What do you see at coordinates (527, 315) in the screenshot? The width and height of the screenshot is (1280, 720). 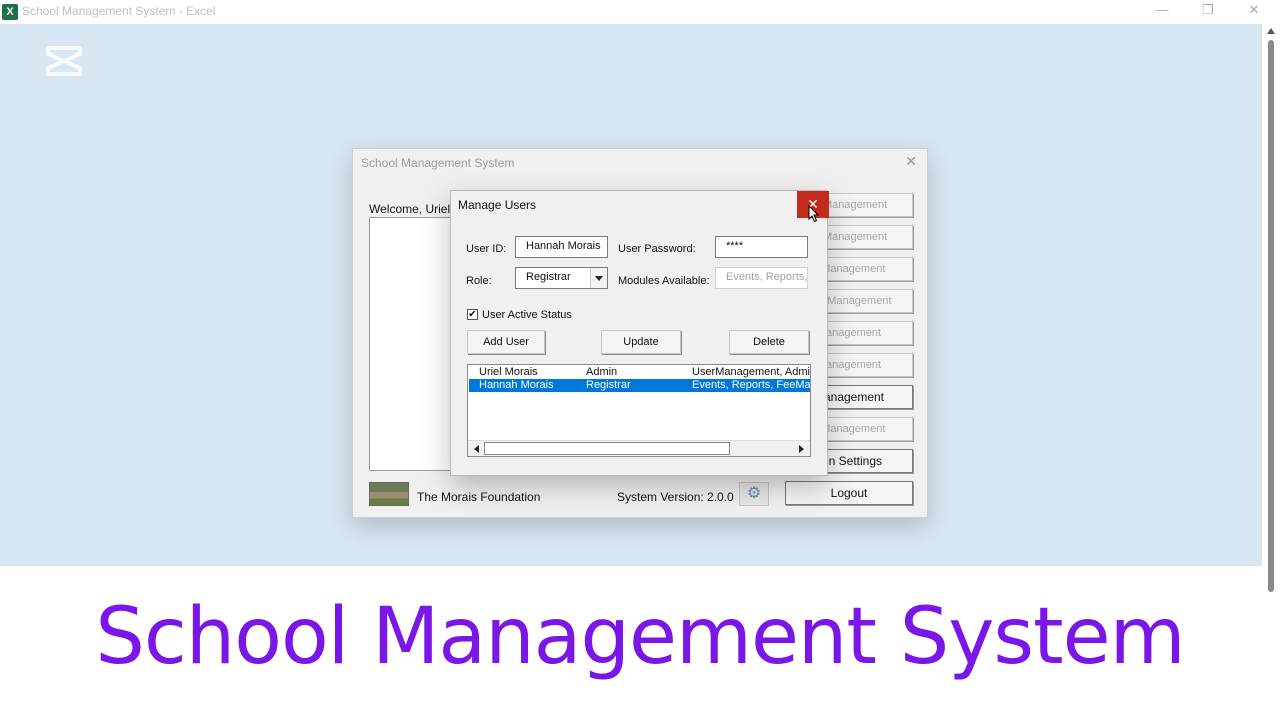 I see `active-status-label: User Active Status` at bounding box center [527, 315].